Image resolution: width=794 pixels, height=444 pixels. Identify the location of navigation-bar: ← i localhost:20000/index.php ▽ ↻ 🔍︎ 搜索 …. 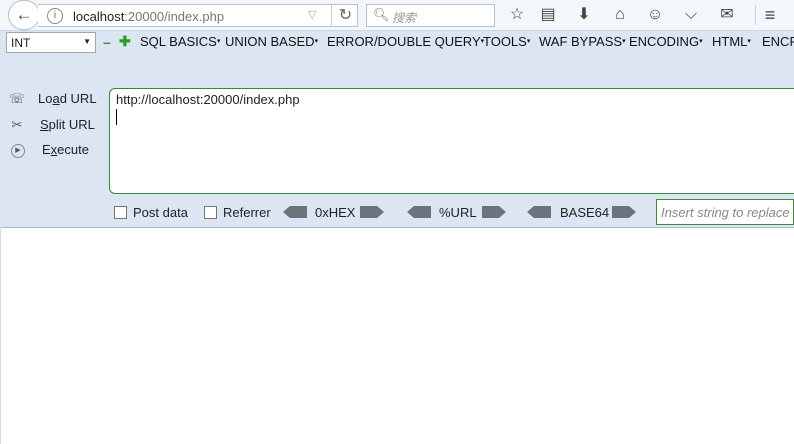
(397, 15).